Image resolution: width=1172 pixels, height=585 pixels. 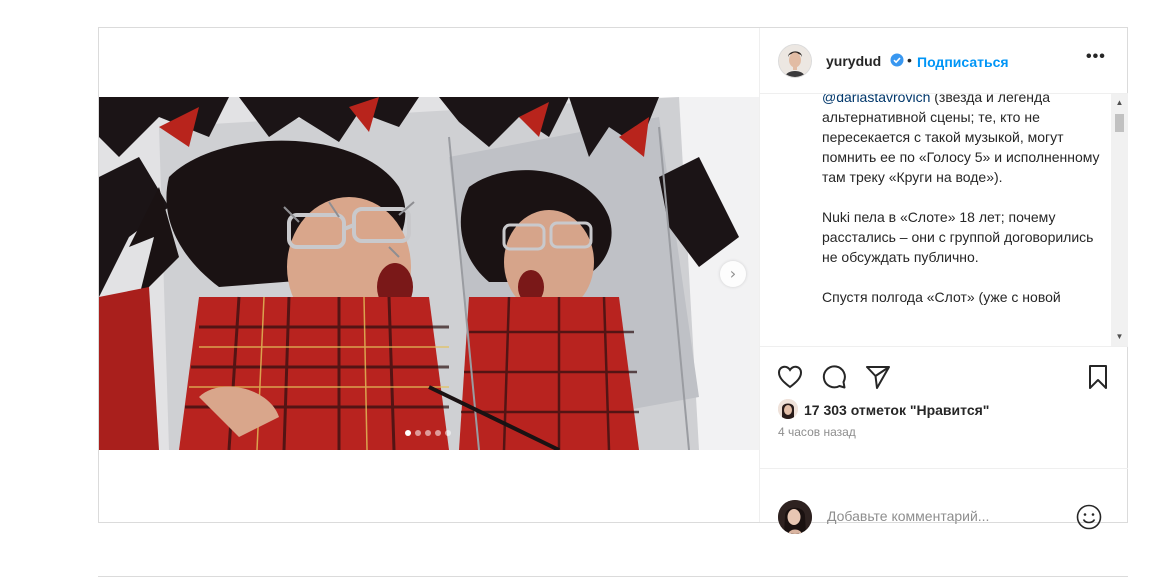 I want to click on author-avatar, so click(x=795, y=61).